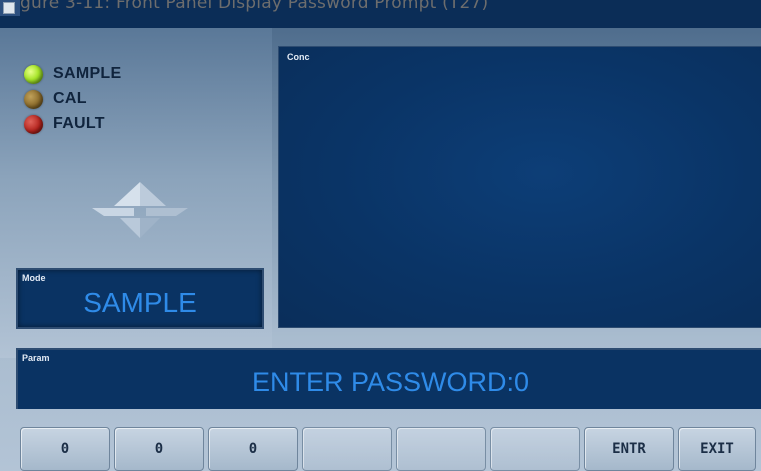 The width and height of the screenshot is (761, 471). I want to click on mode-display: Mode SAMPLE, so click(140, 298).